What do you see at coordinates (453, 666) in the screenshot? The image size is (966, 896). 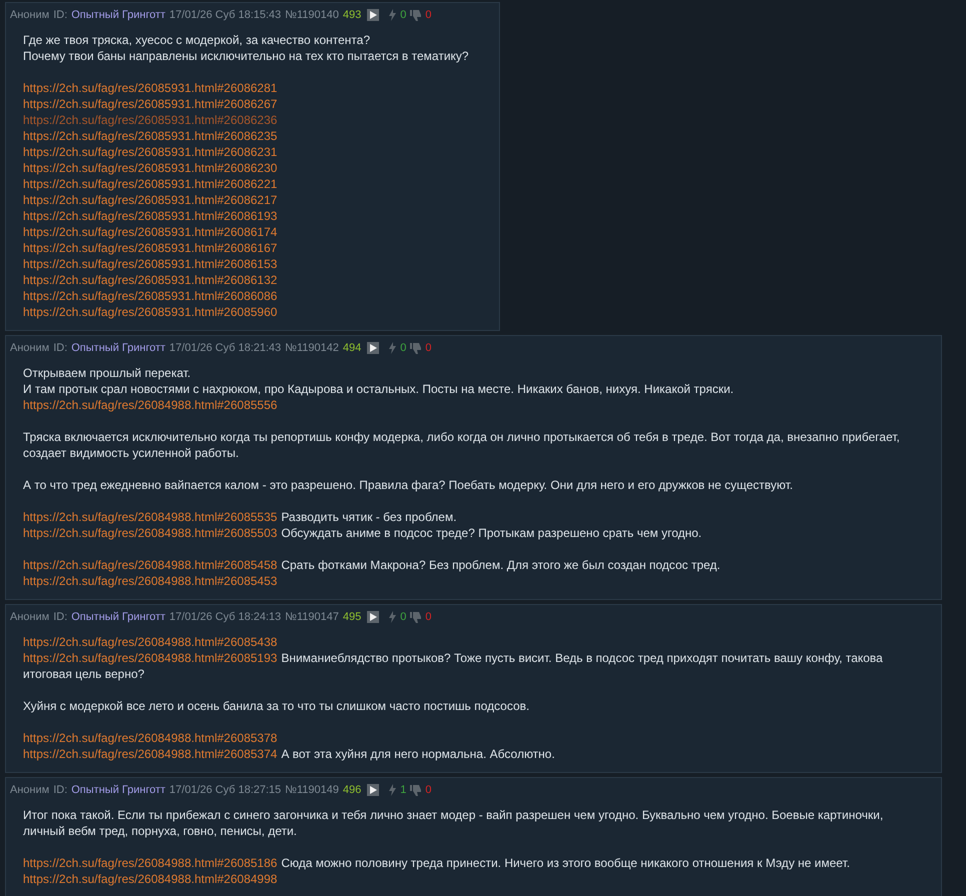 I see `post-text: https://2ch.su/fag/res/26084988.html#26085193 Вниманиеблядство протыков? Тоже пусть висит. Ведь в подсос тред приходят почитать вашу конфу, такова итоговая цель верно?` at bounding box center [453, 666].